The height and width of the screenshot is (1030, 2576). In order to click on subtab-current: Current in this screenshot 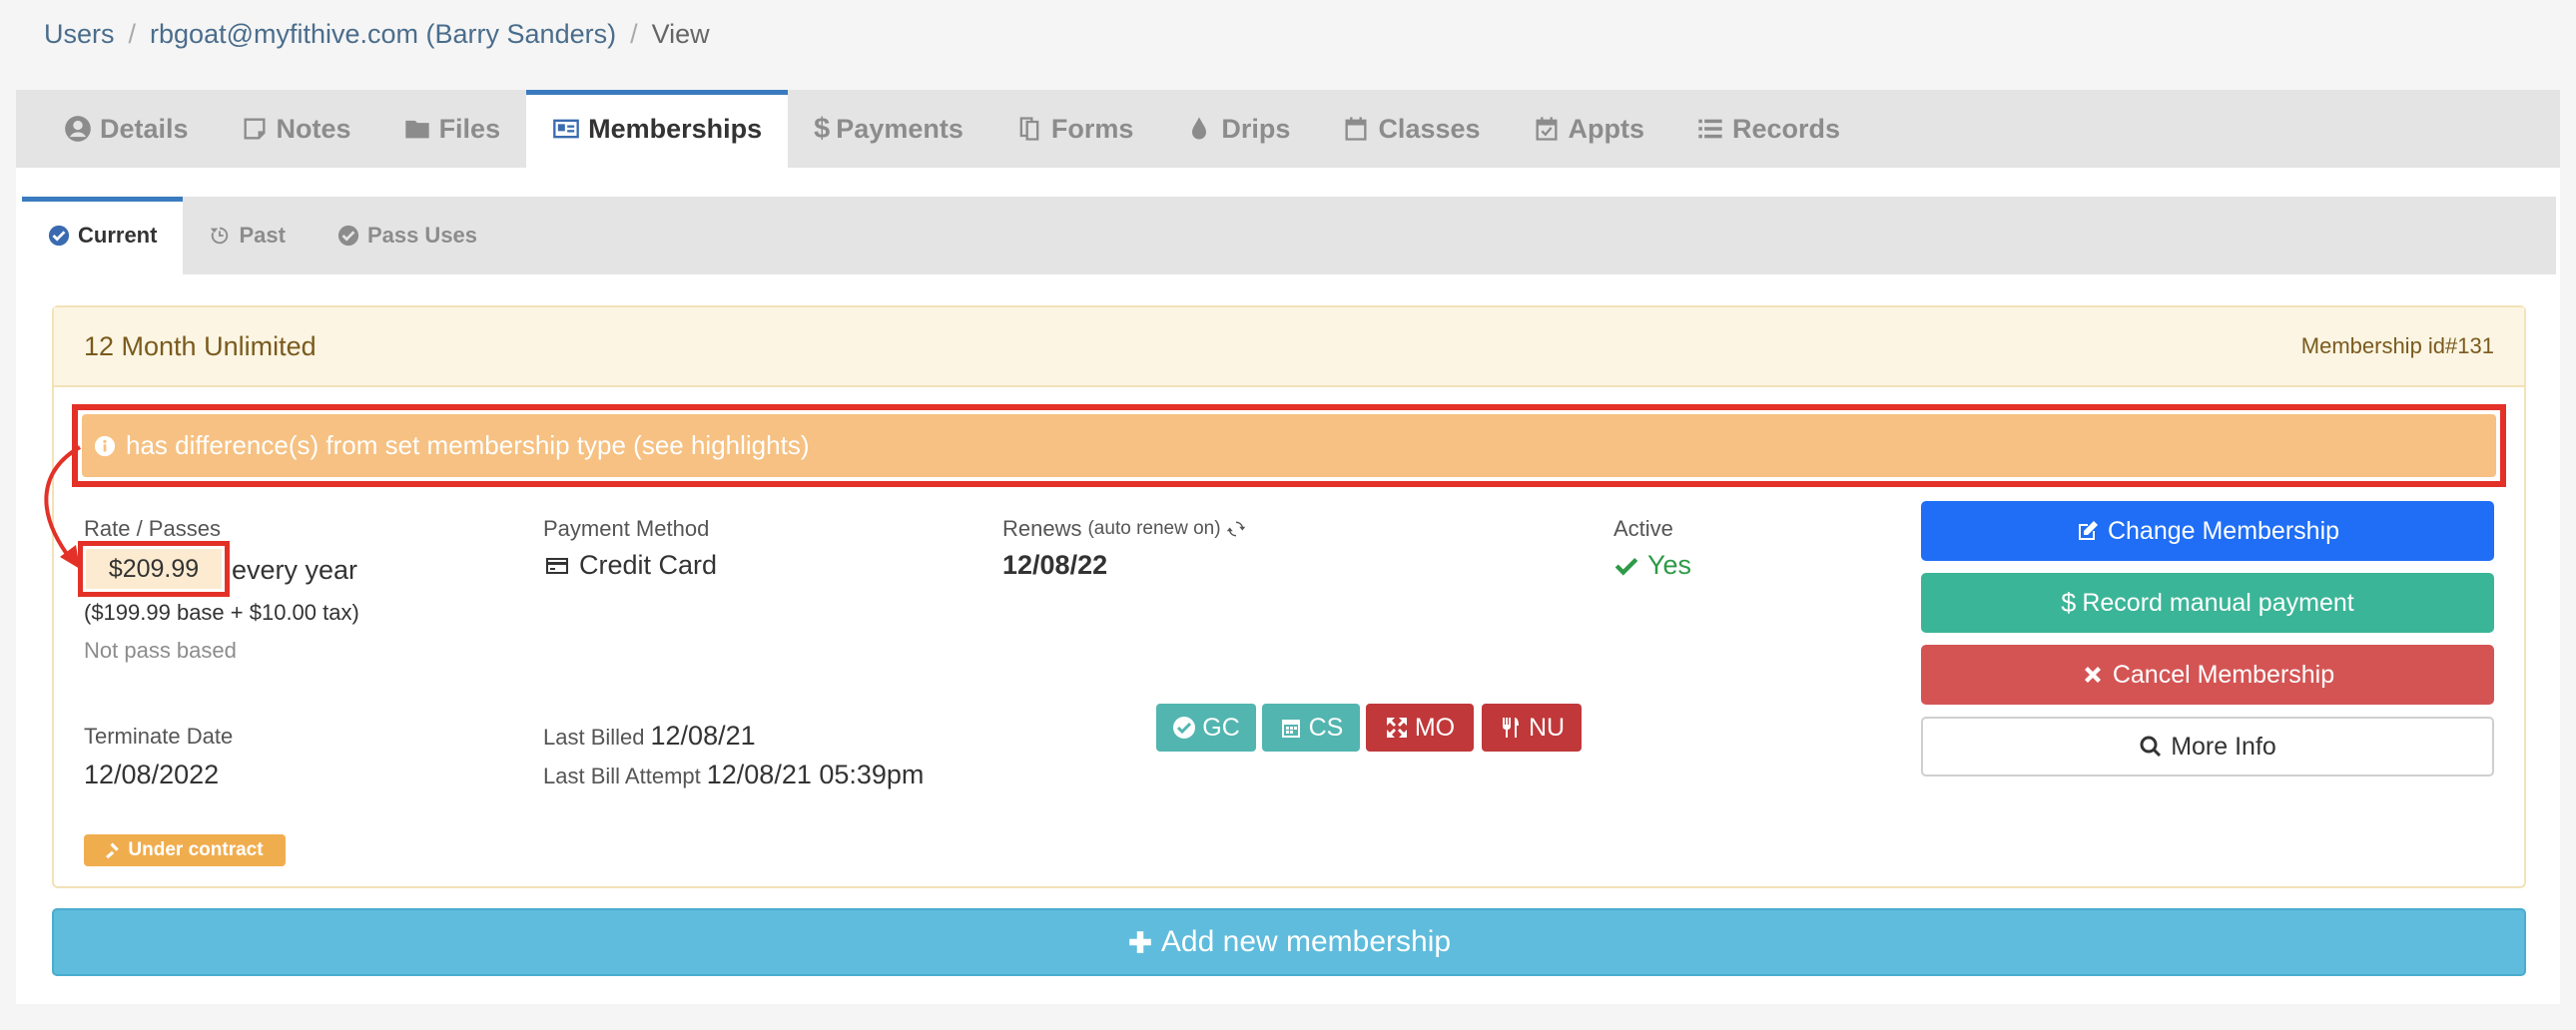, I will do `click(103, 236)`.